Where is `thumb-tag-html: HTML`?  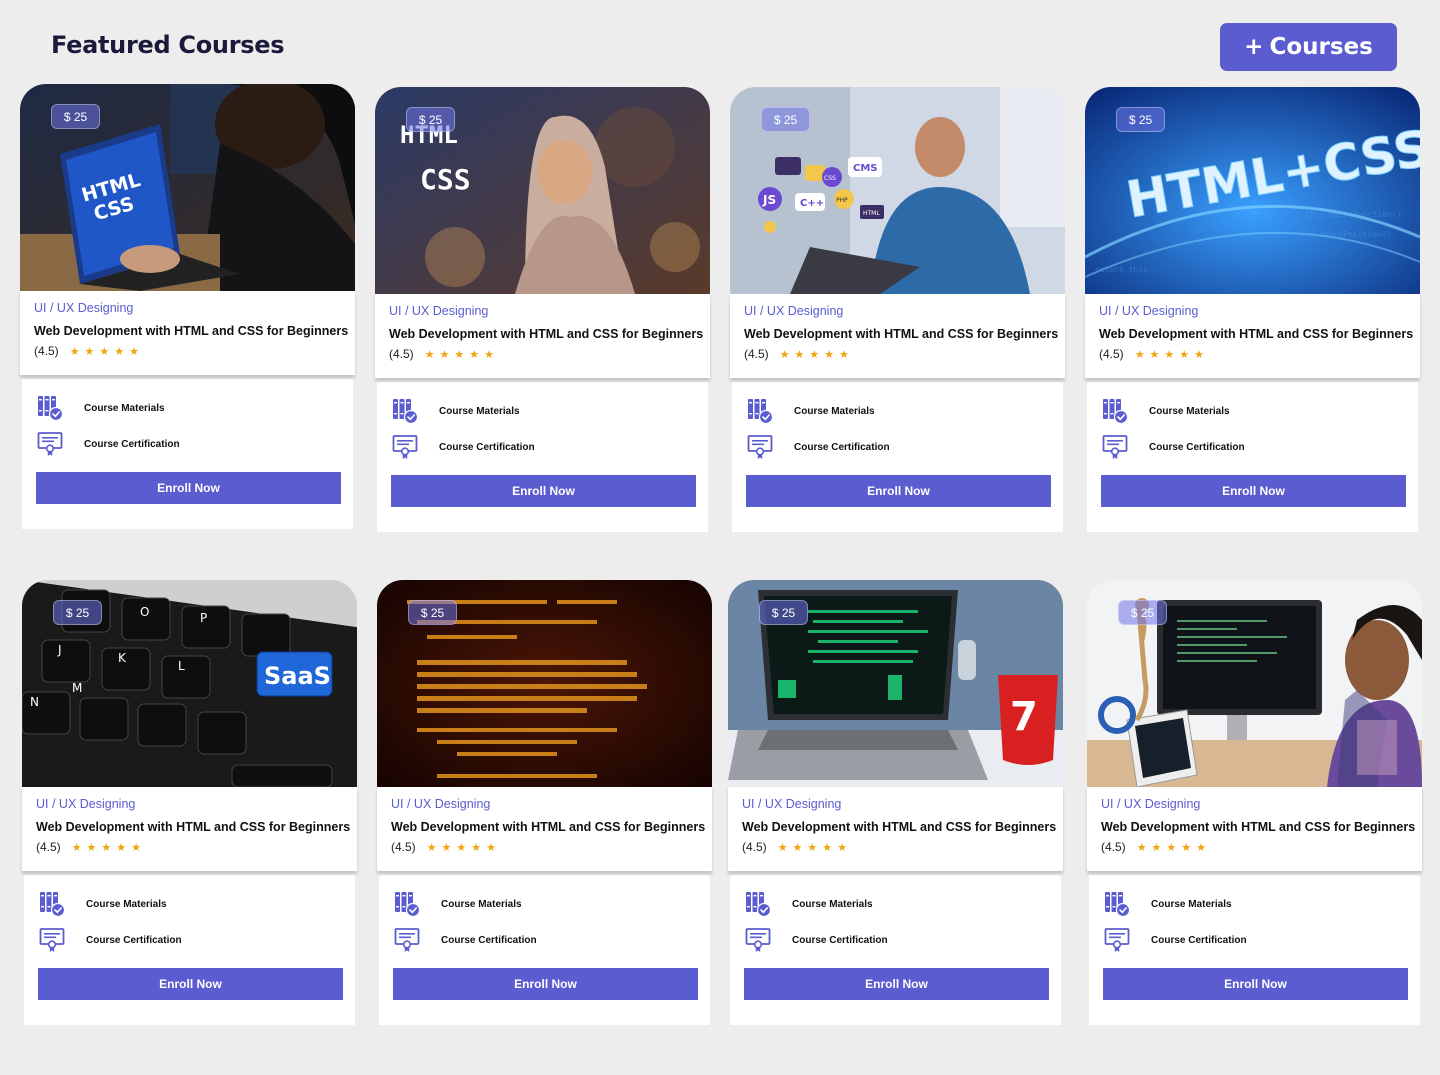
thumb-tag-html: HTML is located at coordinates (871, 213).